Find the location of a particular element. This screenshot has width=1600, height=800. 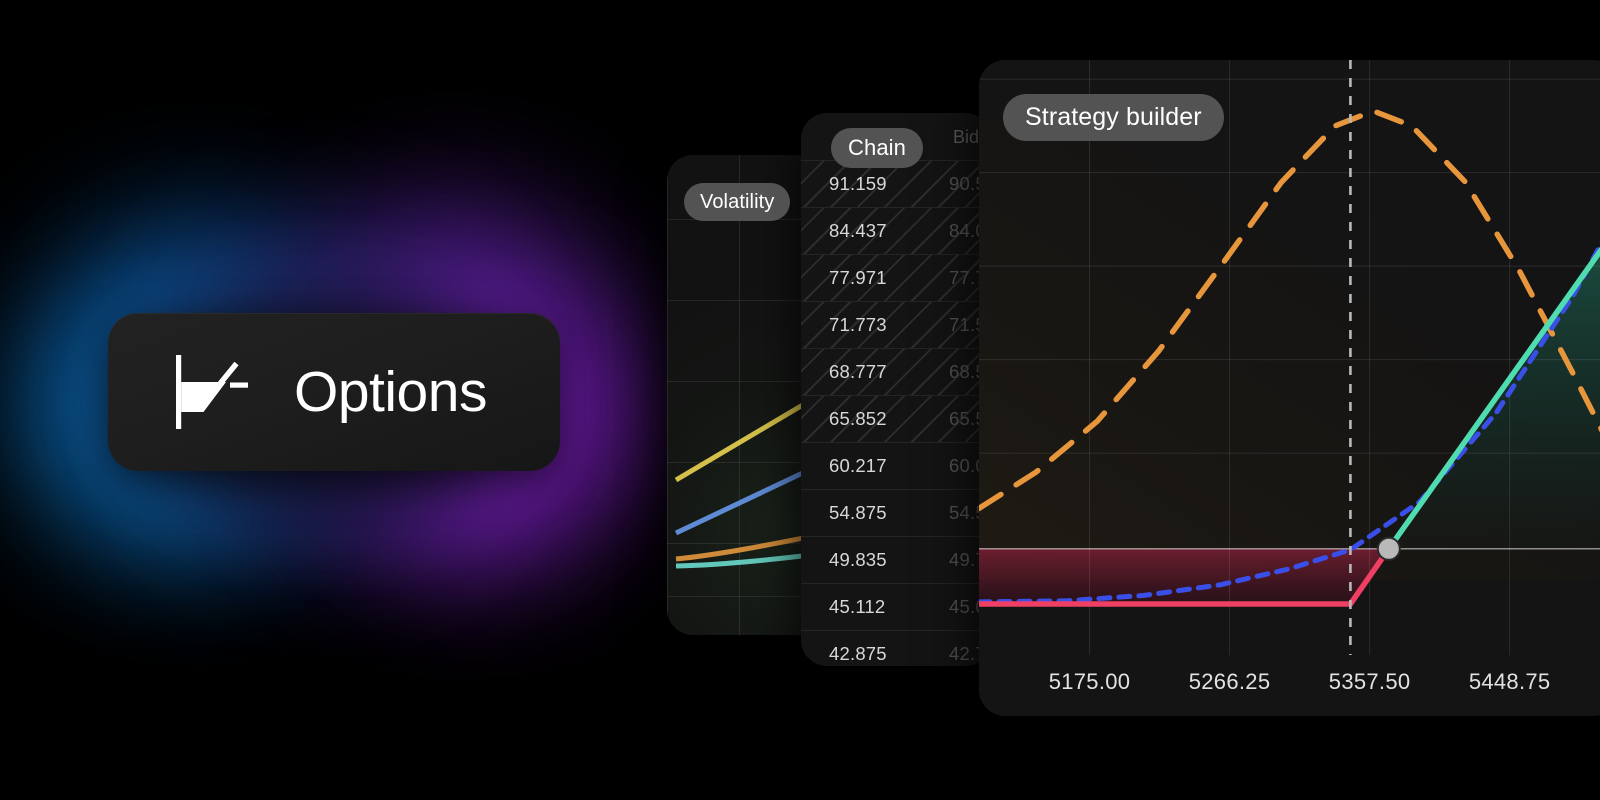

x-axis-tick: 5357.50 is located at coordinates (1369, 681).